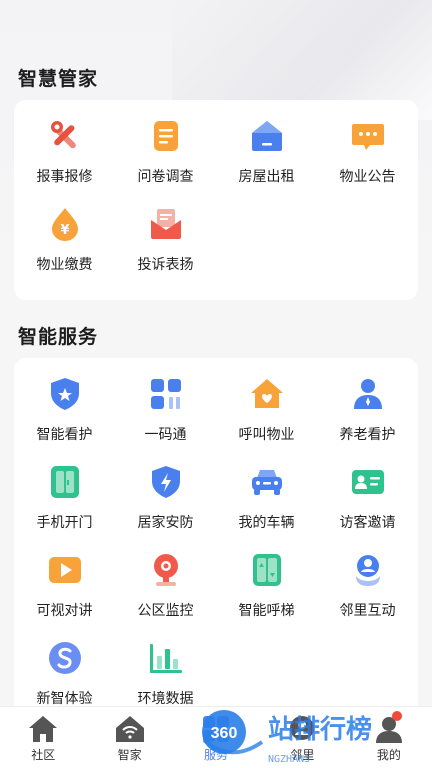  I want to click on tile-notice: 物业公告, so click(367, 162).